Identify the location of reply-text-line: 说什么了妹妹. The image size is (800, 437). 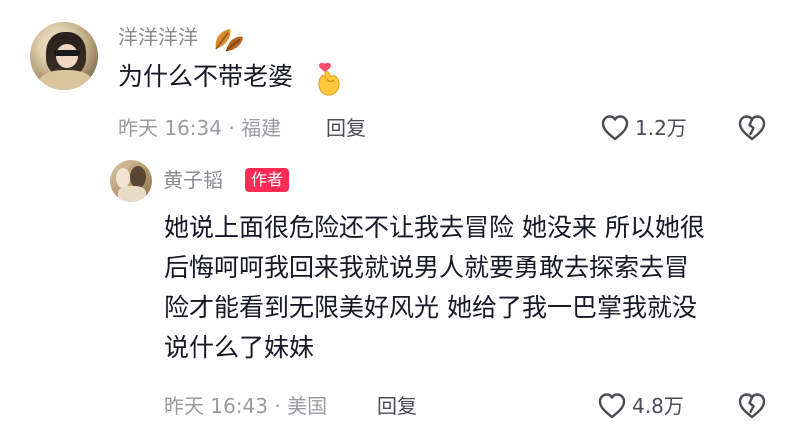
(239, 347).